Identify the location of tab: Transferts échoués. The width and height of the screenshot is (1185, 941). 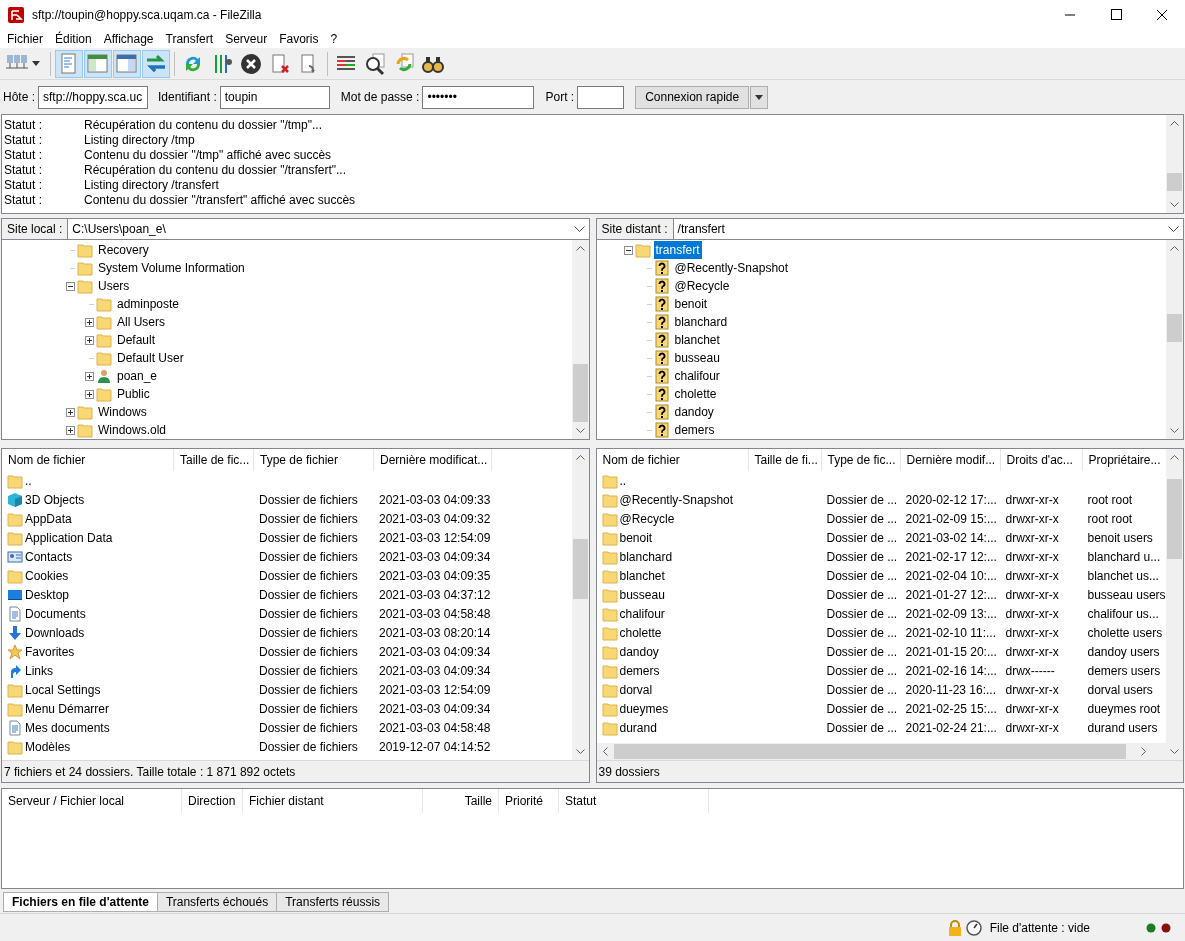
(217, 902).